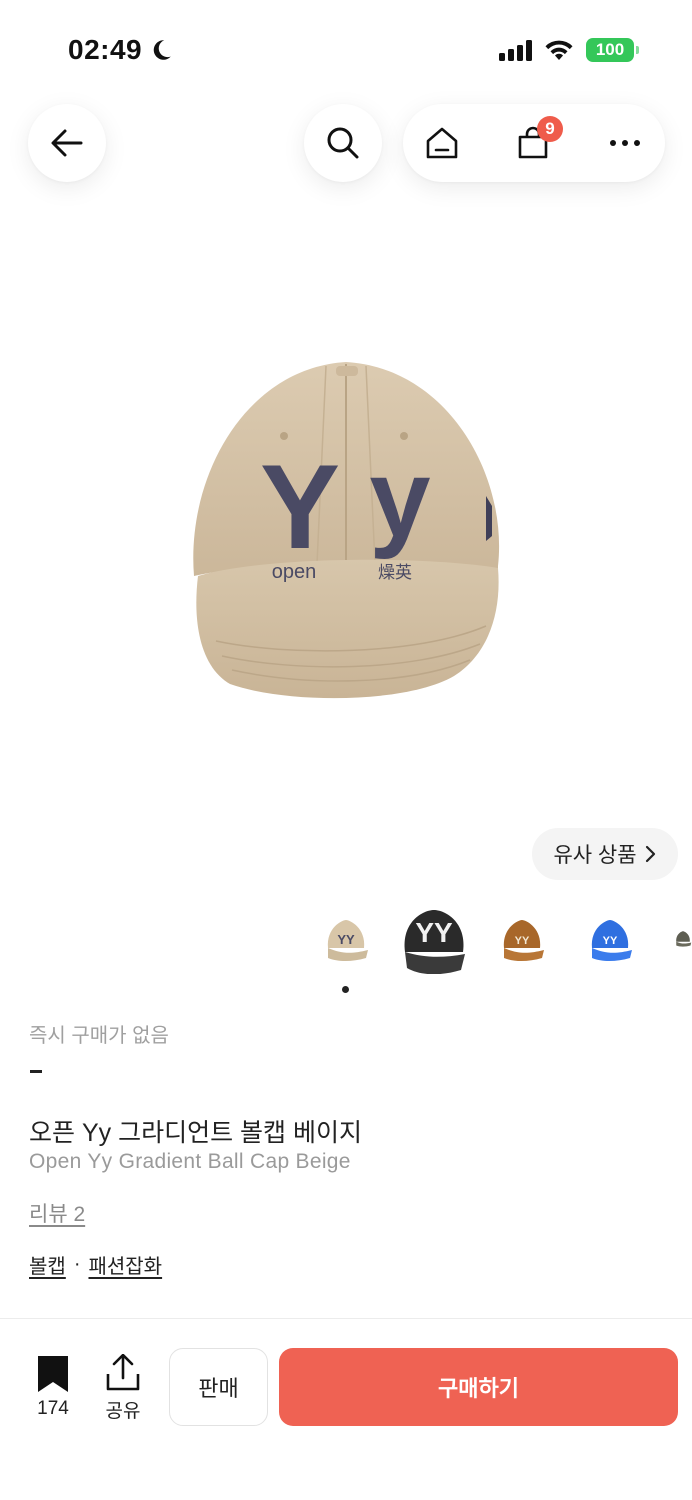  What do you see at coordinates (534, 143) in the screenshot?
I see `nav-actions-group` at bounding box center [534, 143].